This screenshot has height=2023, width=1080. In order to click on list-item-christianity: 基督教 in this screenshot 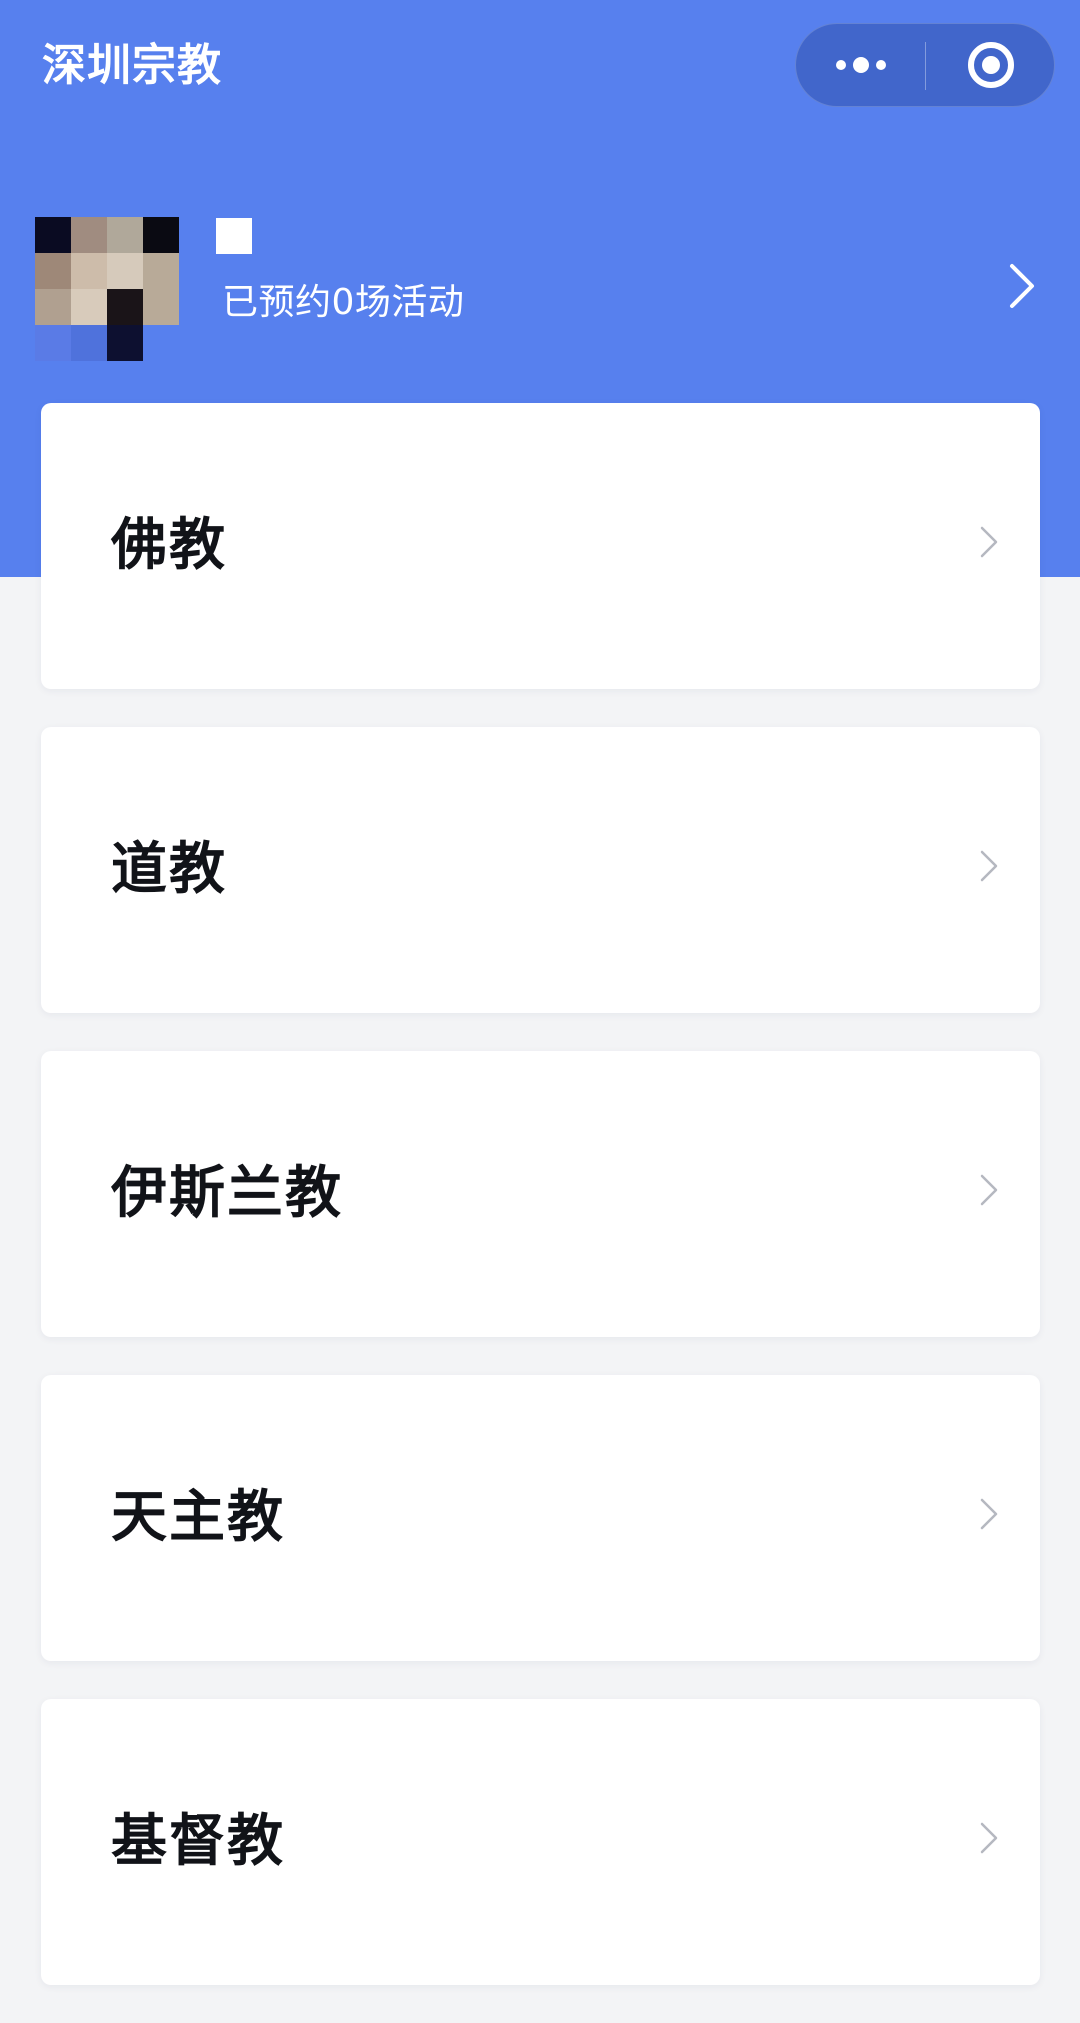, I will do `click(540, 1842)`.